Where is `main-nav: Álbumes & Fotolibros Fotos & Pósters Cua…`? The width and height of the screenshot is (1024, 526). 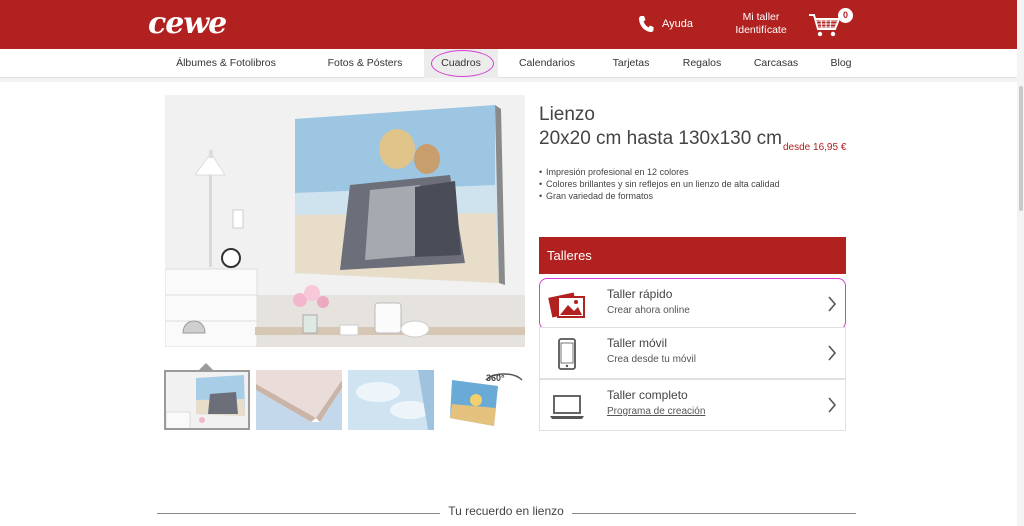
main-nav: Álbumes & Fotolibros Fotos & Pósters Cua… is located at coordinates (512, 63).